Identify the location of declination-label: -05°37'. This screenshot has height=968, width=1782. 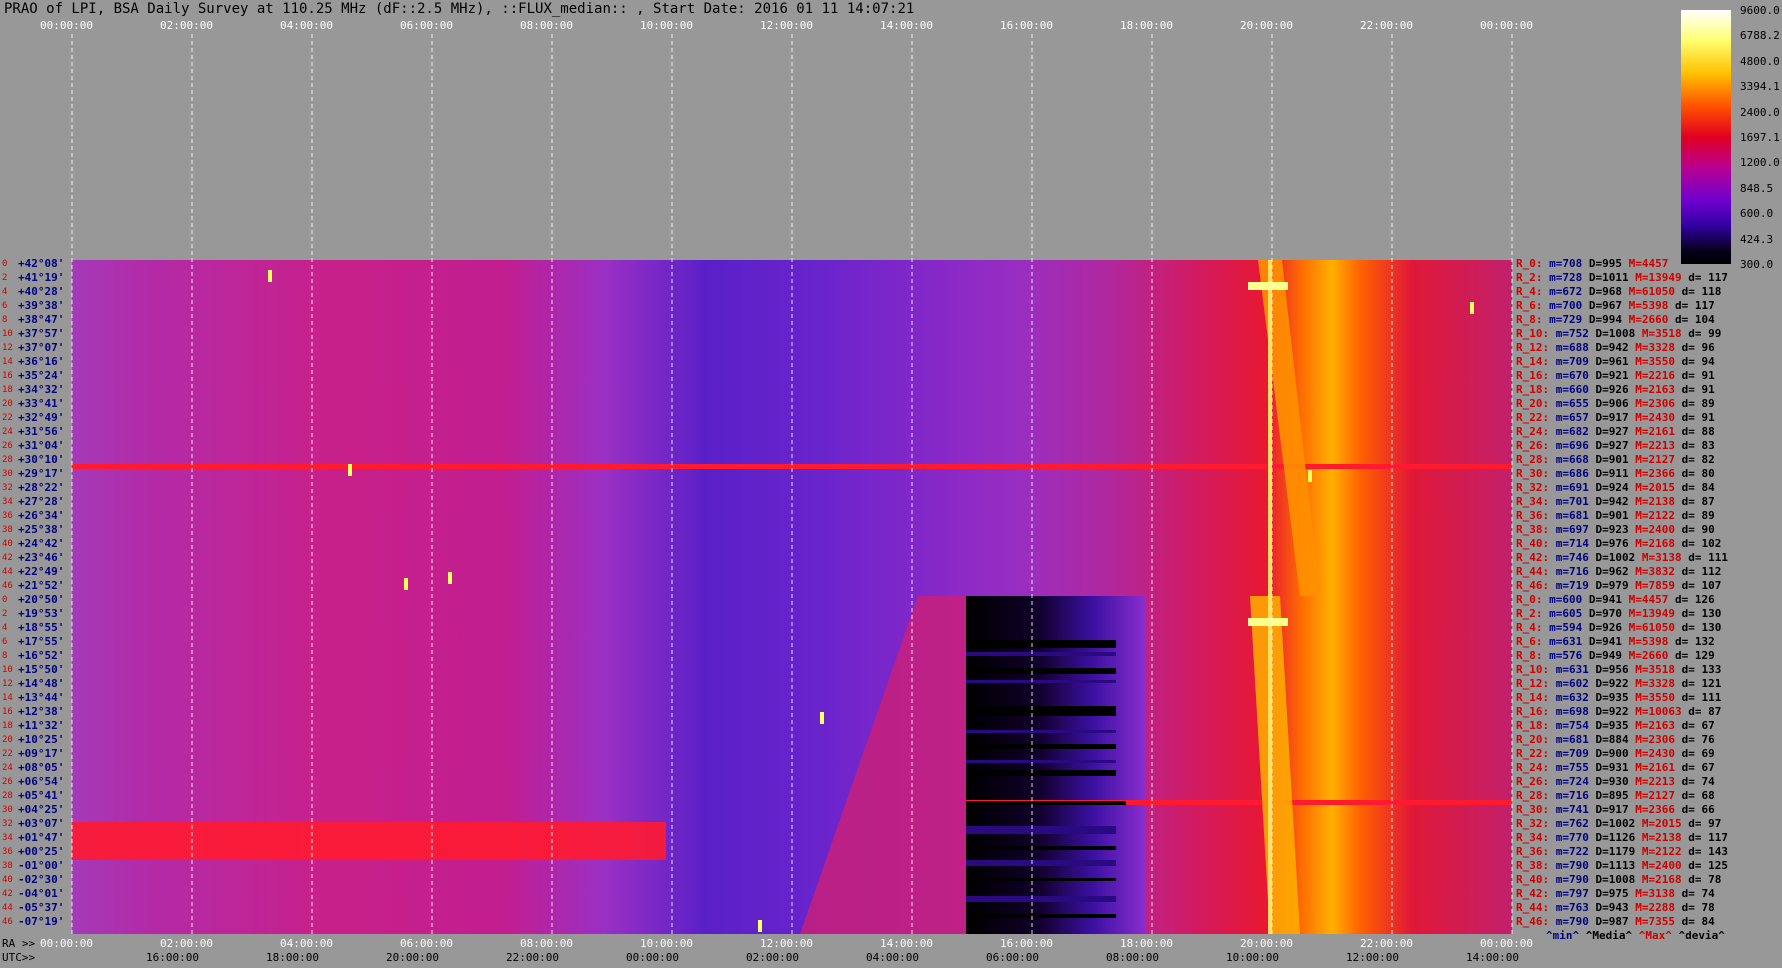
(41, 907).